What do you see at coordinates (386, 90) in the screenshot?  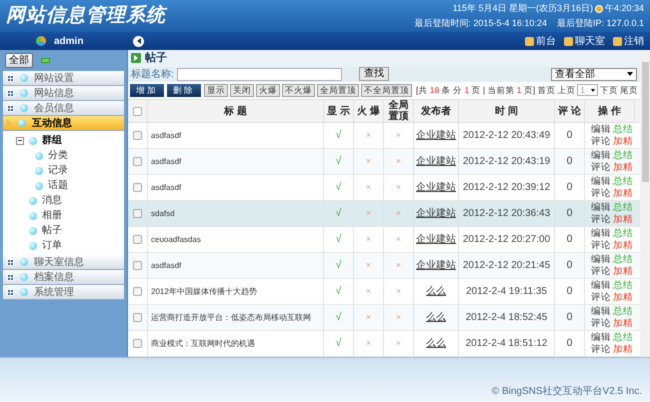 I see `toolbar-button: 不全局置顶` at bounding box center [386, 90].